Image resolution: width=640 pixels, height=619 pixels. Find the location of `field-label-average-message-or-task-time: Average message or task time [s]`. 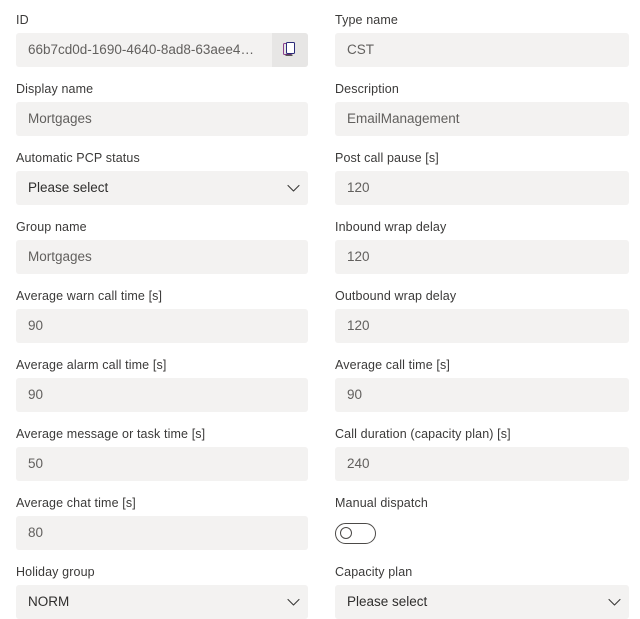

field-label-average-message-or-task-time: Average message or task time [s] is located at coordinates (111, 434).